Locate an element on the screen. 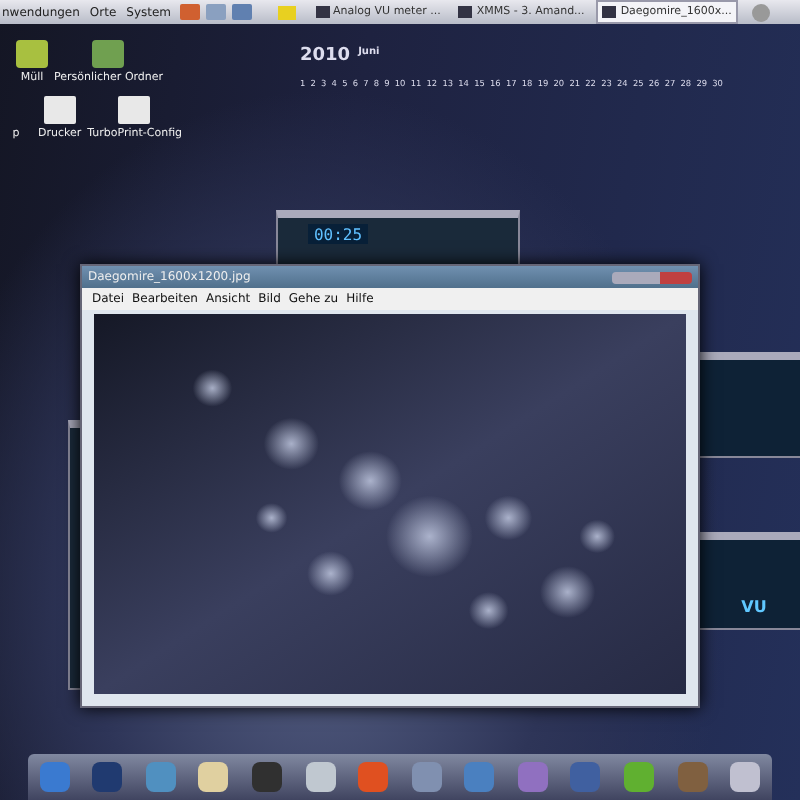 This screenshot has height=800, width=800. time-display: 00:25 is located at coordinates (338, 234).